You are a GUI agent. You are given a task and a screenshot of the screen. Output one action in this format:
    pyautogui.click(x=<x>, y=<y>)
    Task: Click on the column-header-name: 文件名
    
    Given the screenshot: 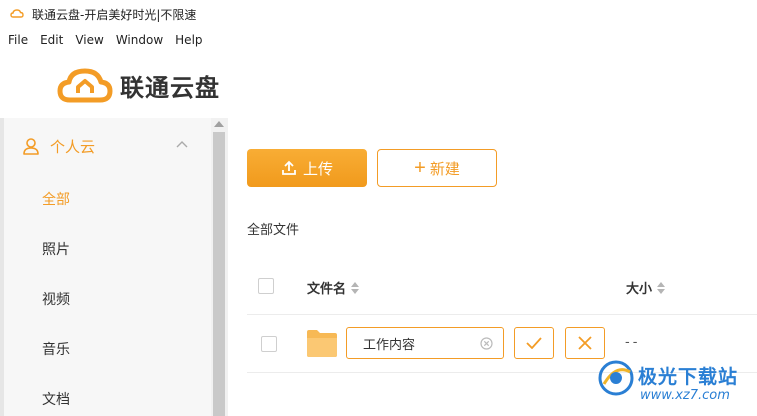 What is the action you would take?
    pyautogui.click(x=333, y=287)
    